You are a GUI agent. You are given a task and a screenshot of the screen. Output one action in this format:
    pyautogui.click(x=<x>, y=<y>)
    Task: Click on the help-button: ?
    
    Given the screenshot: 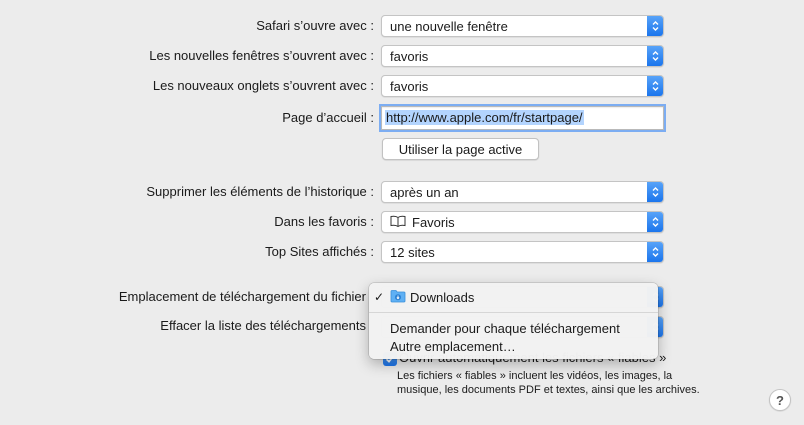 What is the action you would take?
    pyautogui.click(x=780, y=400)
    